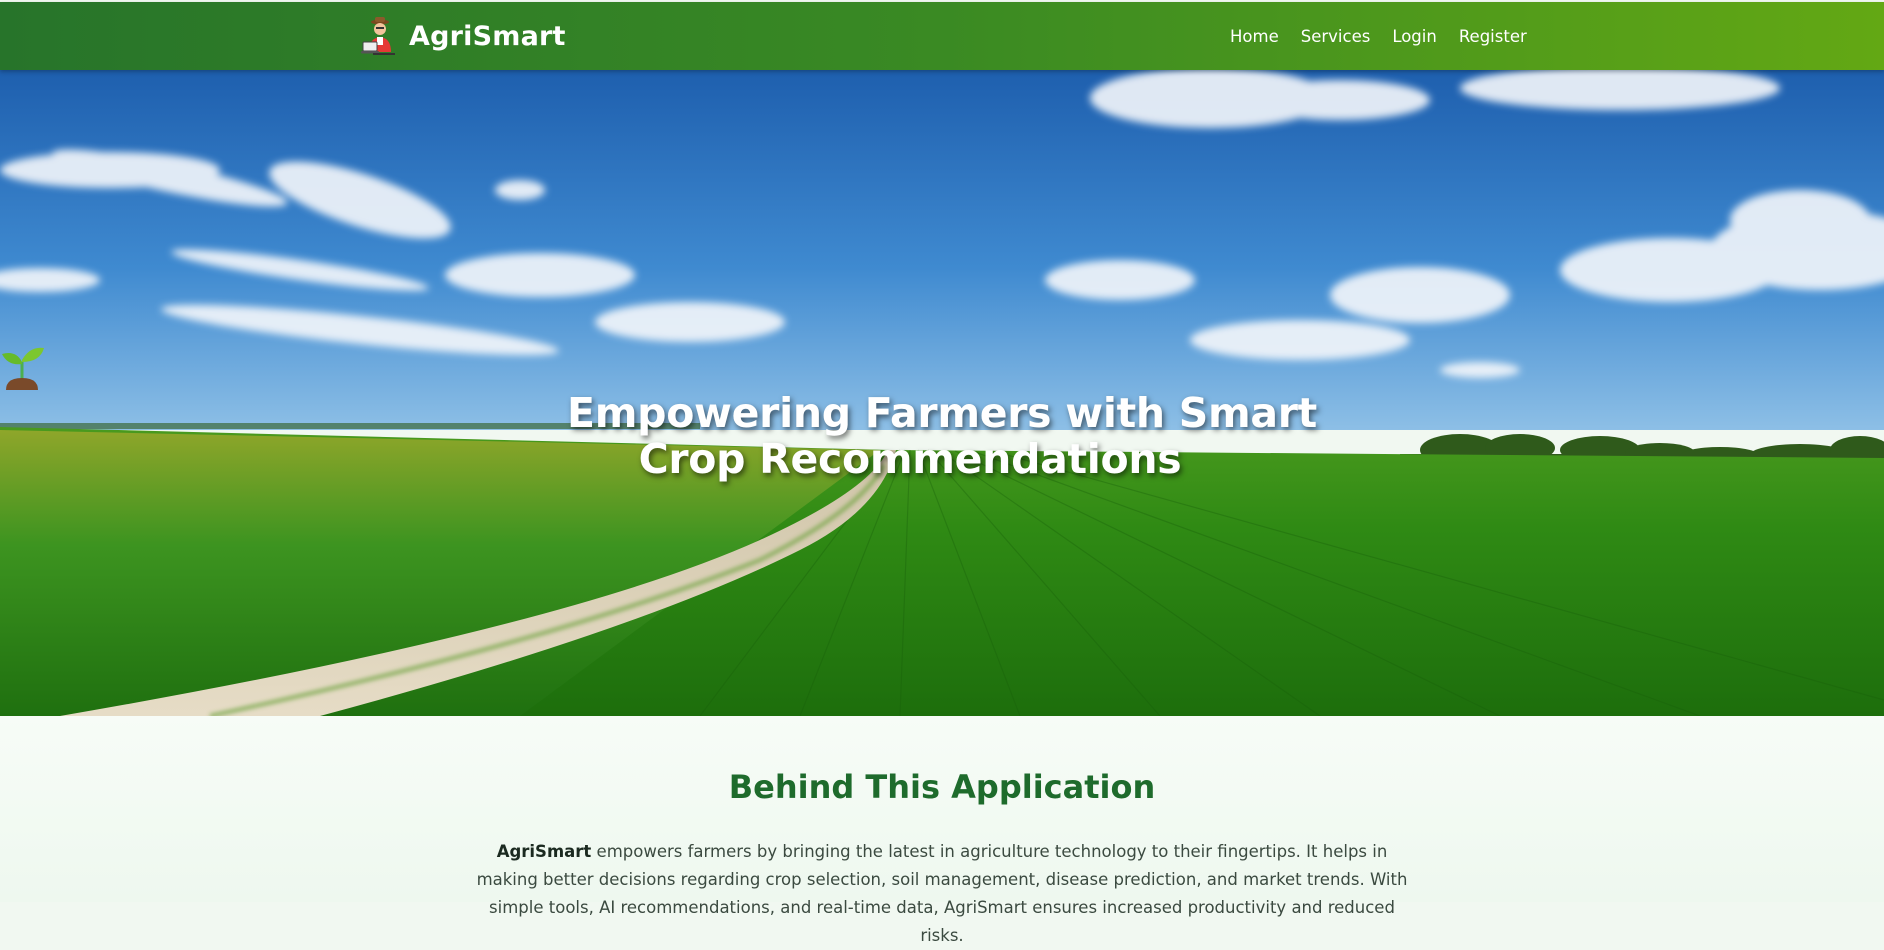 The height and width of the screenshot is (950, 1884). Describe the element at coordinates (1254, 36) in the screenshot. I see `nav-home-link: Home` at that location.